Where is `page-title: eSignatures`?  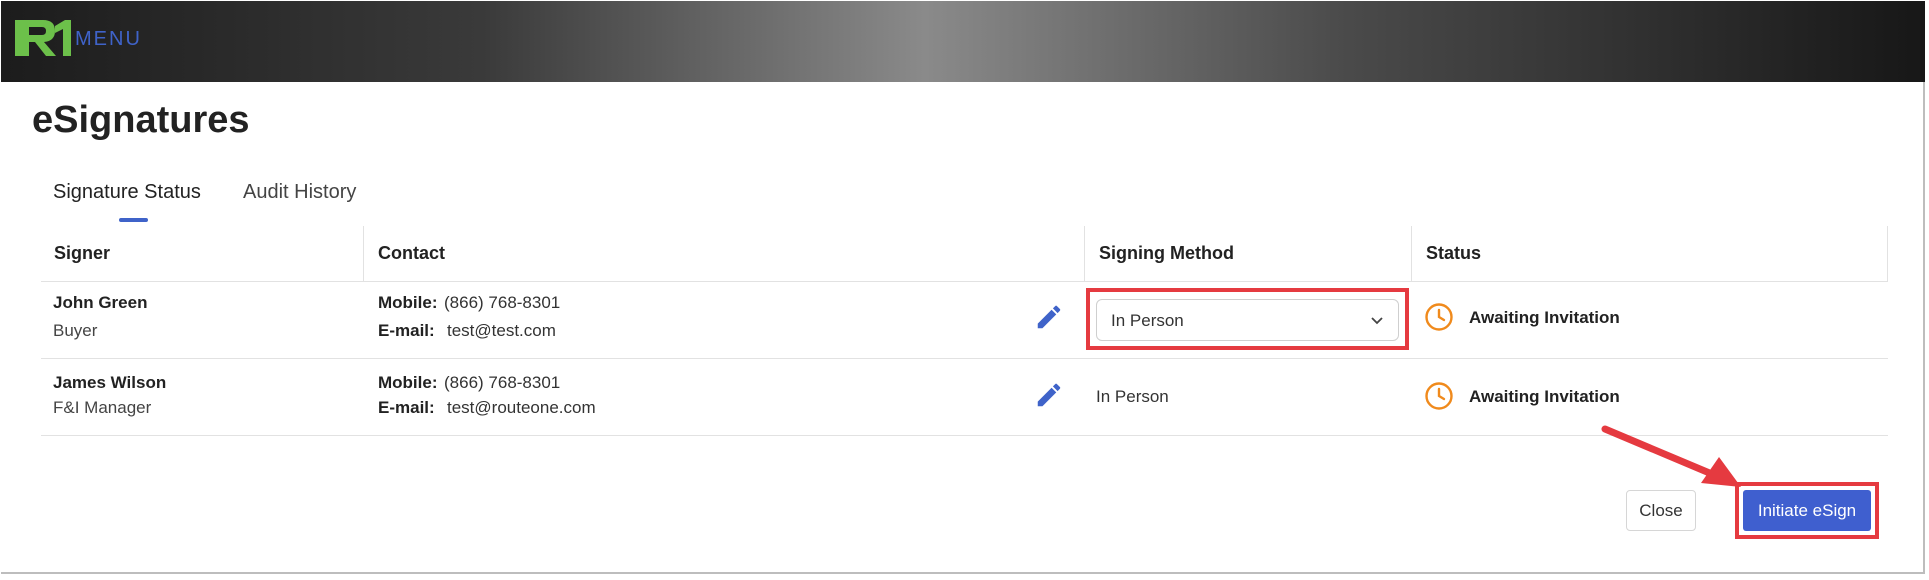
page-title: eSignatures is located at coordinates (141, 120).